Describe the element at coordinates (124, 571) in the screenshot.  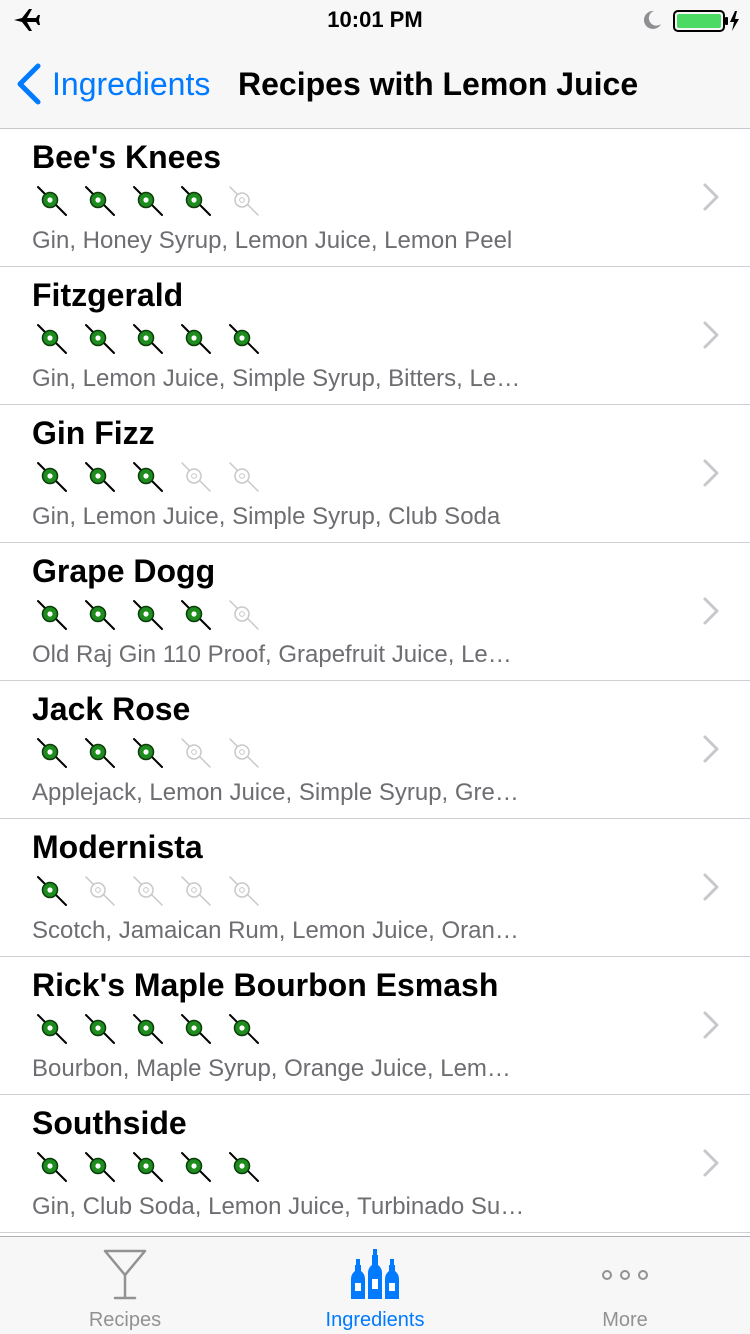
I see `recipe-name: Grape Dogg` at that location.